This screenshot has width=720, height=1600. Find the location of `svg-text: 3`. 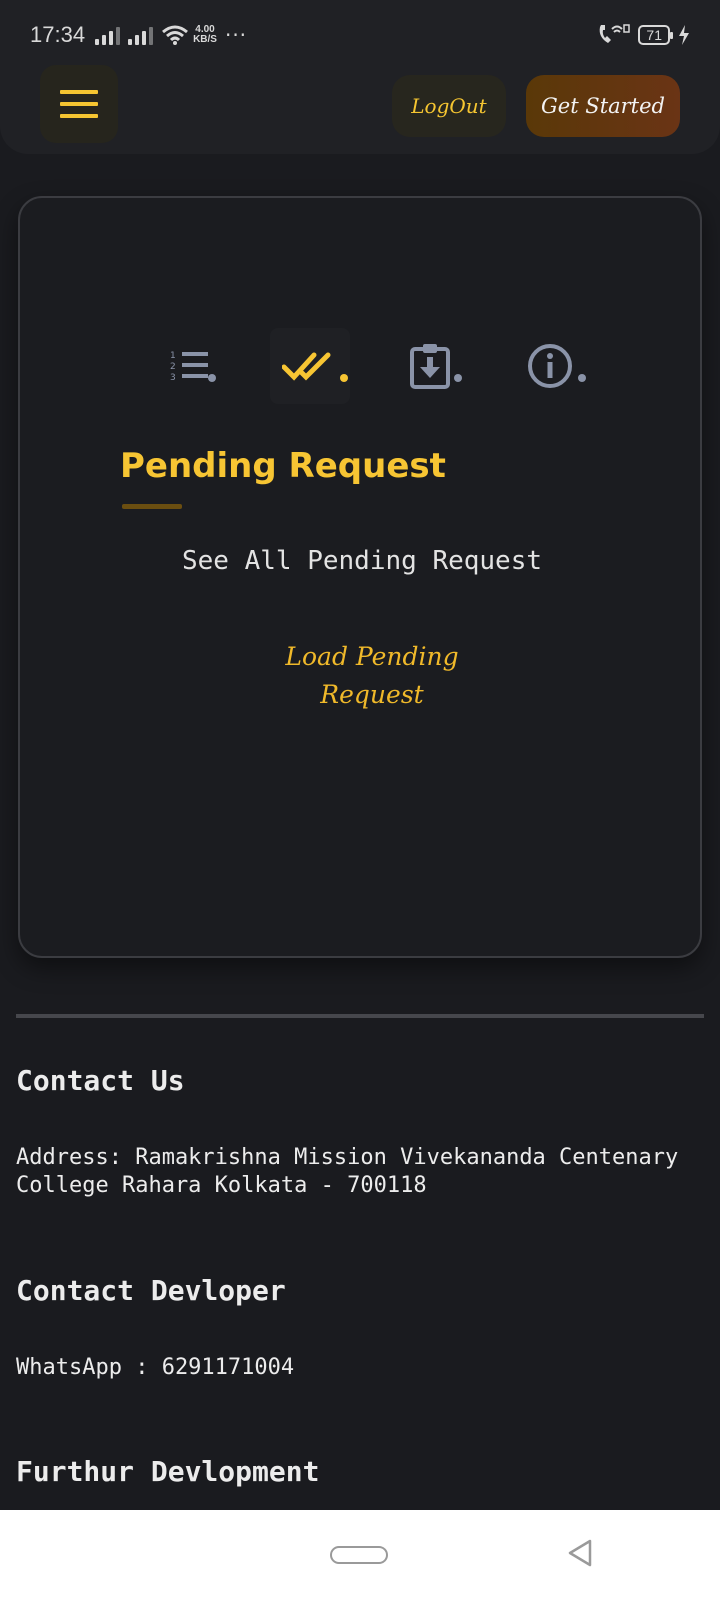

svg-text: 3 is located at coordinates (173, 378).